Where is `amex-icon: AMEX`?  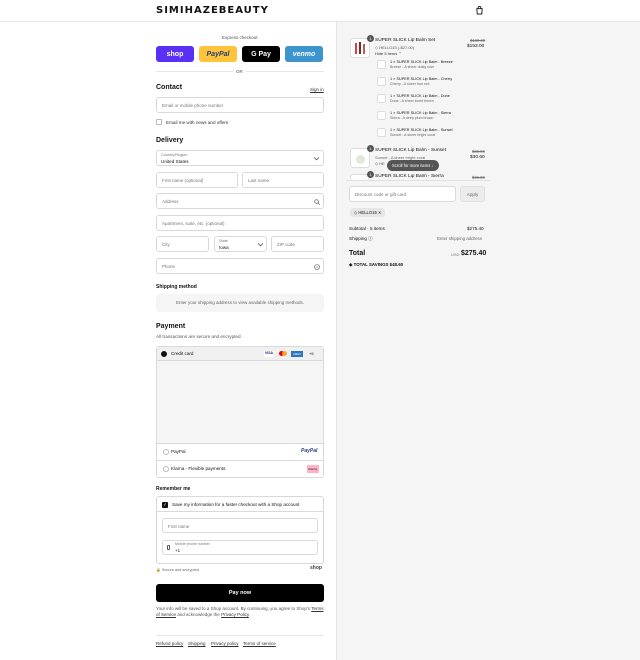 amex-icon: AMEX is located at coordinates (297, 354).